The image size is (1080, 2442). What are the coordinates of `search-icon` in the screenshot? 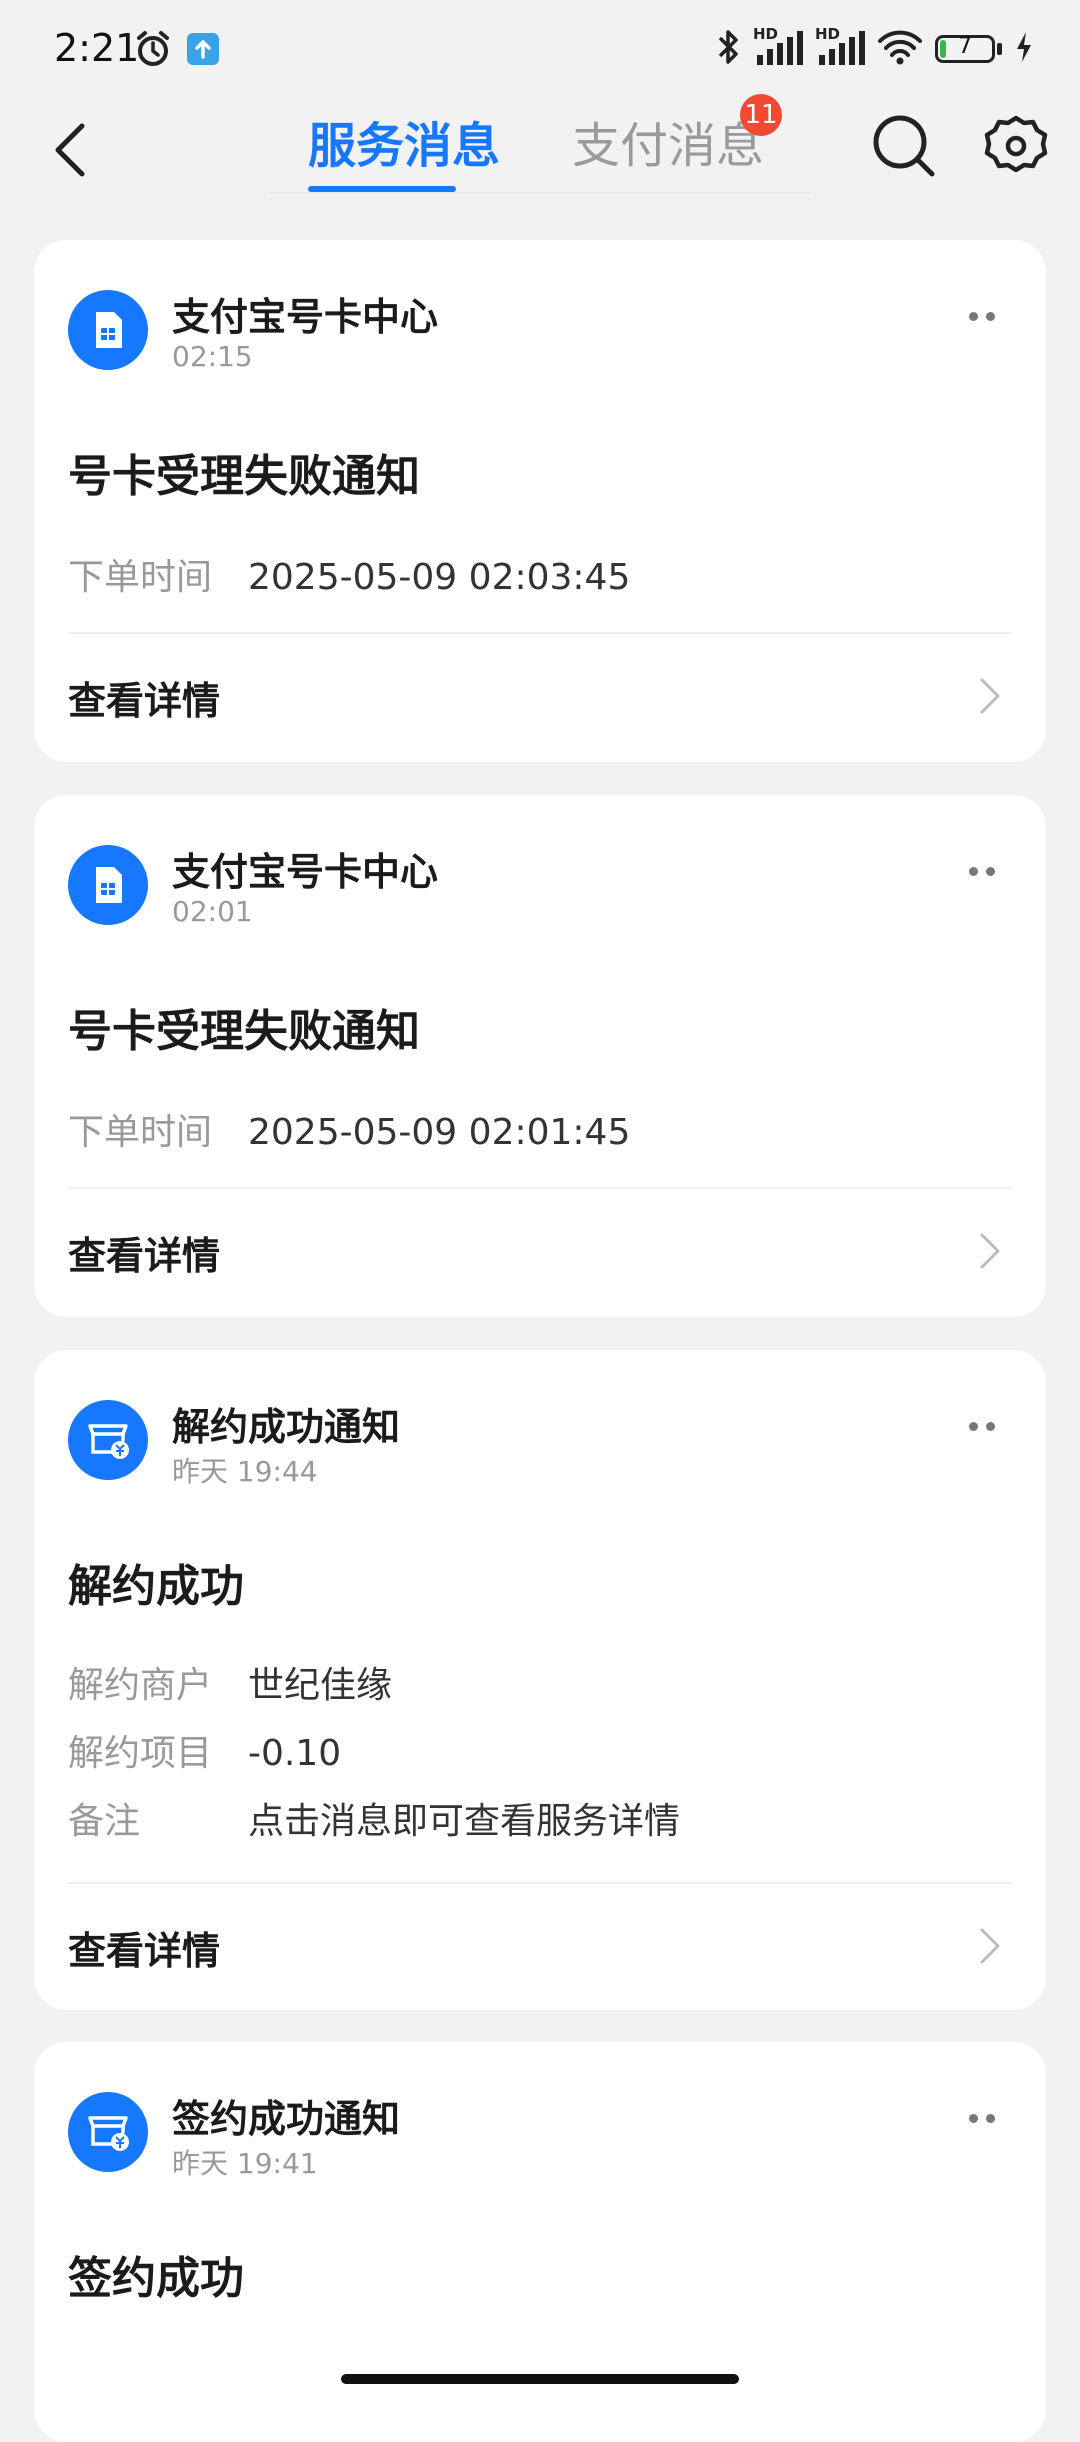 It's located at (904, 146).